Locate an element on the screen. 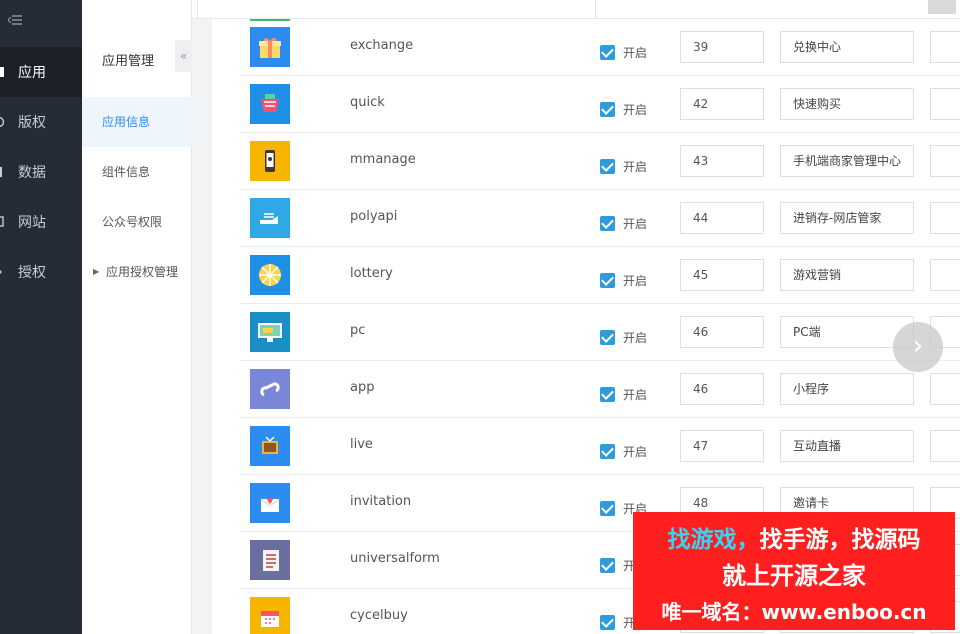  secondary-menu: 应用管理 « 应用信息 组件信息 公众号权限 ▶ 应用授权管理 is located at coordinates (137, 317).